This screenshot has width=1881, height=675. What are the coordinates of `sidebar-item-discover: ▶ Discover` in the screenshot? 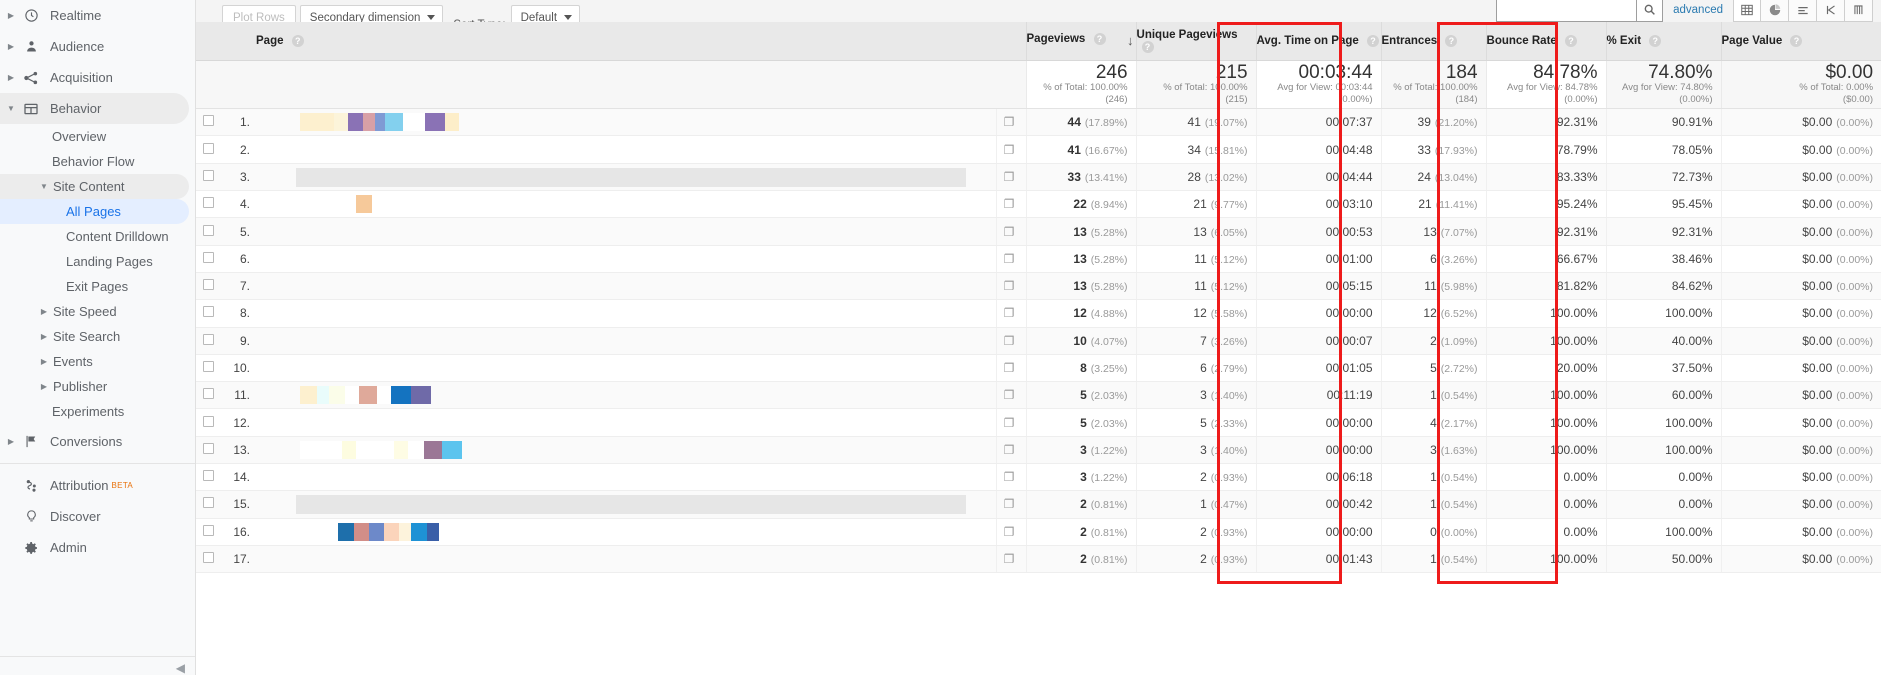 It's located at (97, 516).